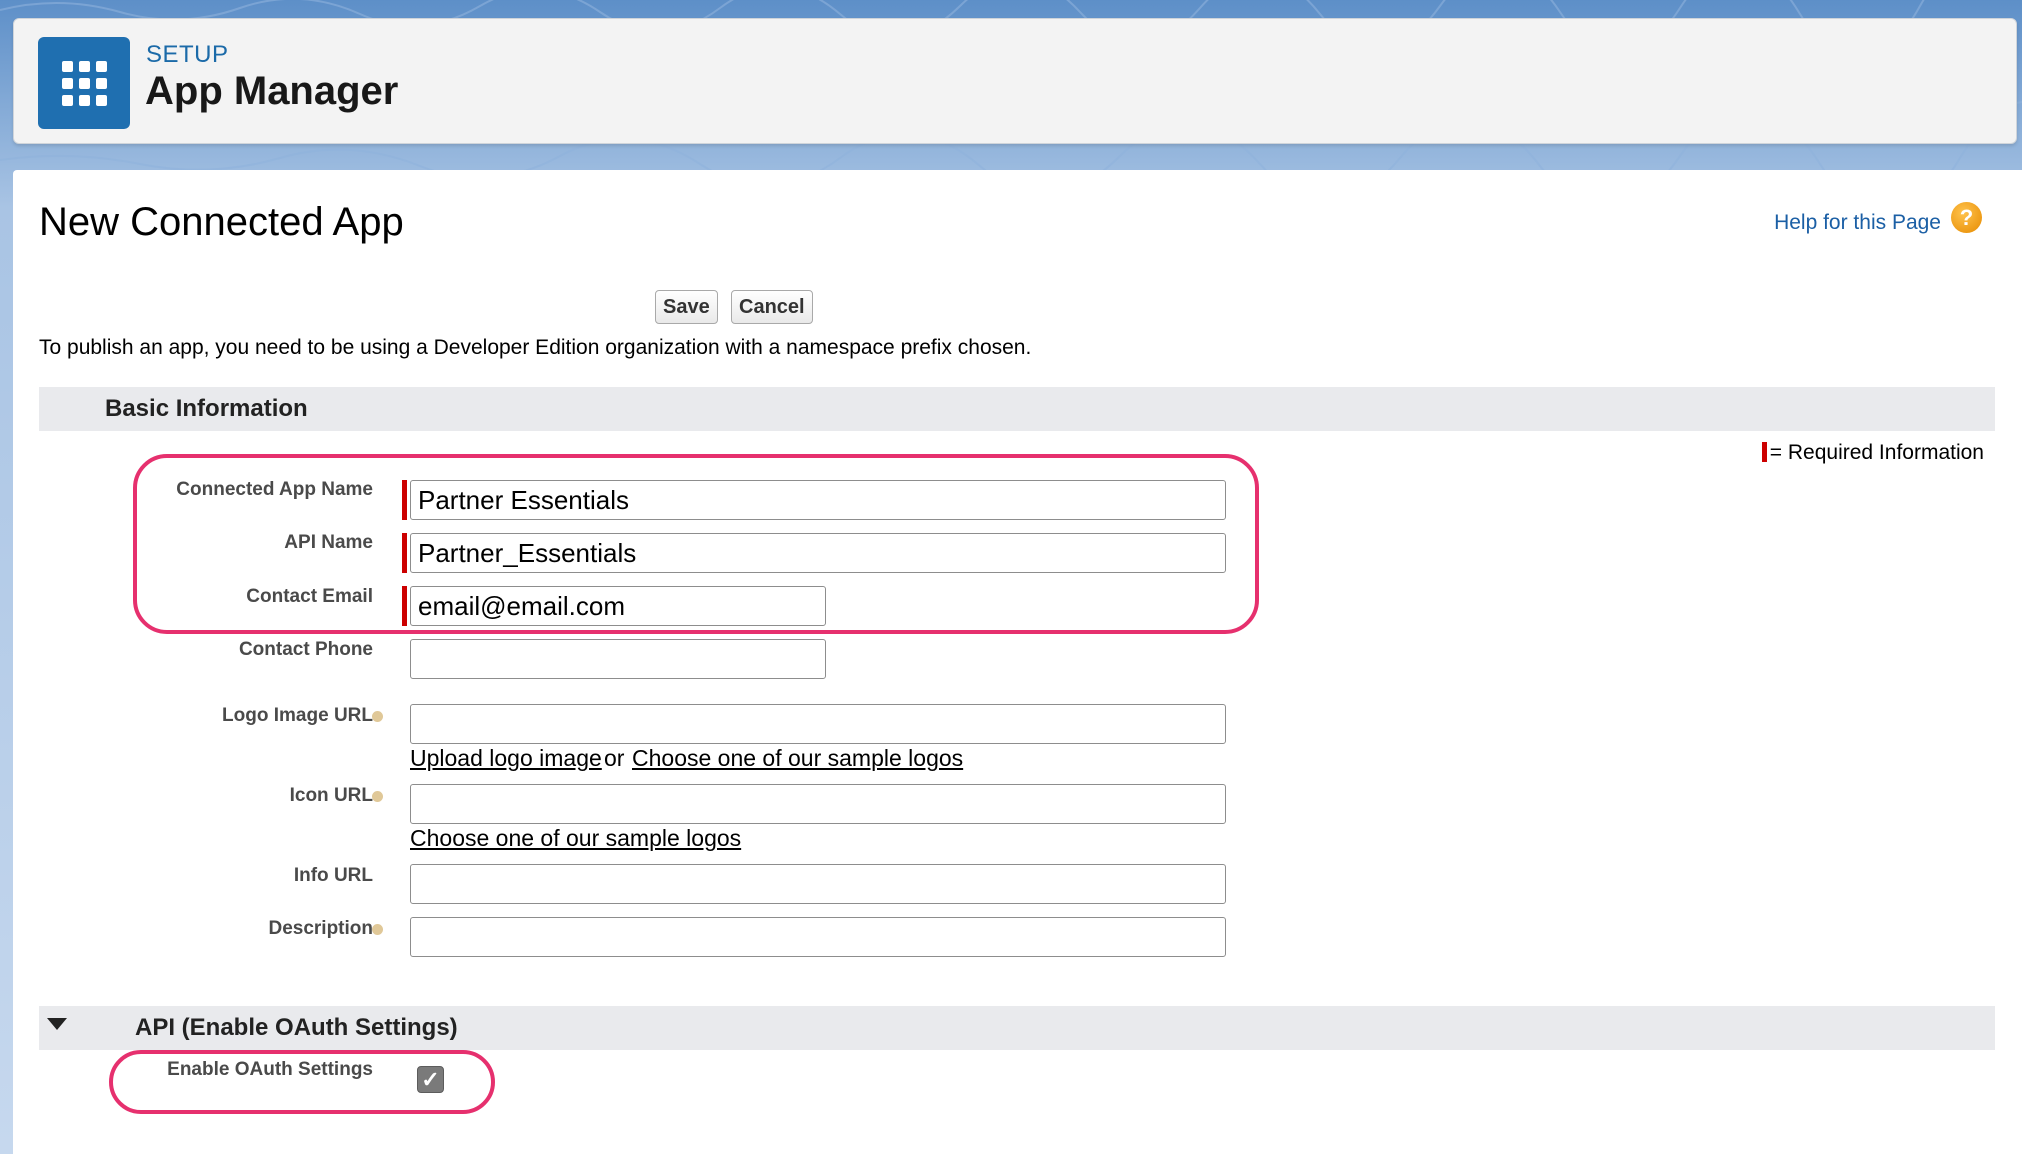 This screenshot has width=2022, height=1154. I want to click on contact-phone-input, so click(618, 659).